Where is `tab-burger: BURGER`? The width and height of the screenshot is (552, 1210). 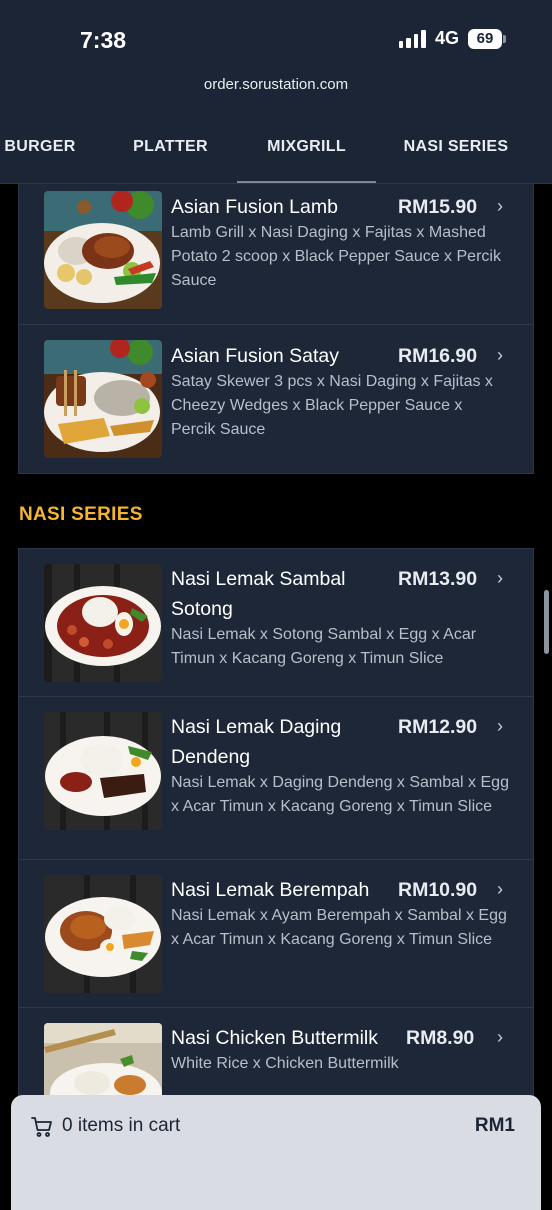 tab-burger: BURGER is located at coordinates (40, 154).